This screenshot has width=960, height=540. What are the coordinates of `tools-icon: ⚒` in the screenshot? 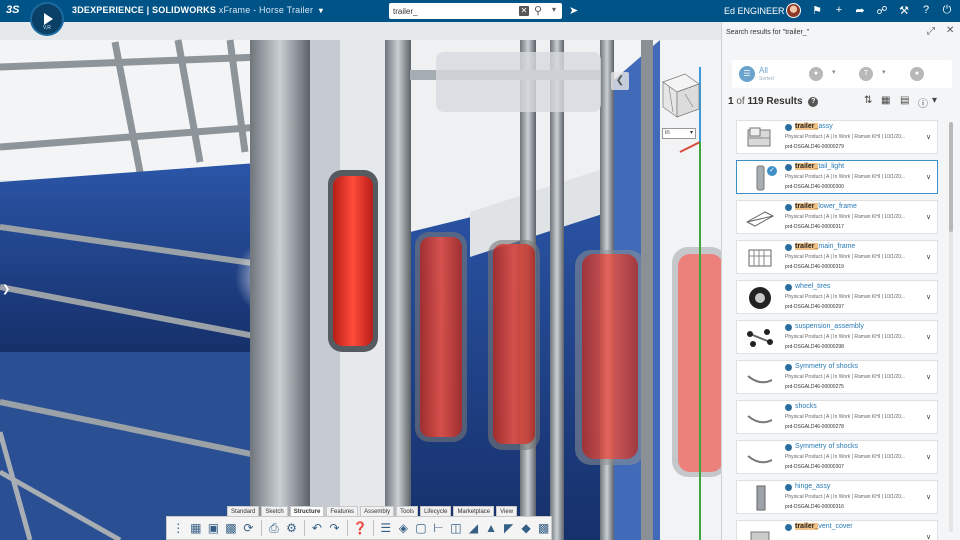 It's located at (904, 10).